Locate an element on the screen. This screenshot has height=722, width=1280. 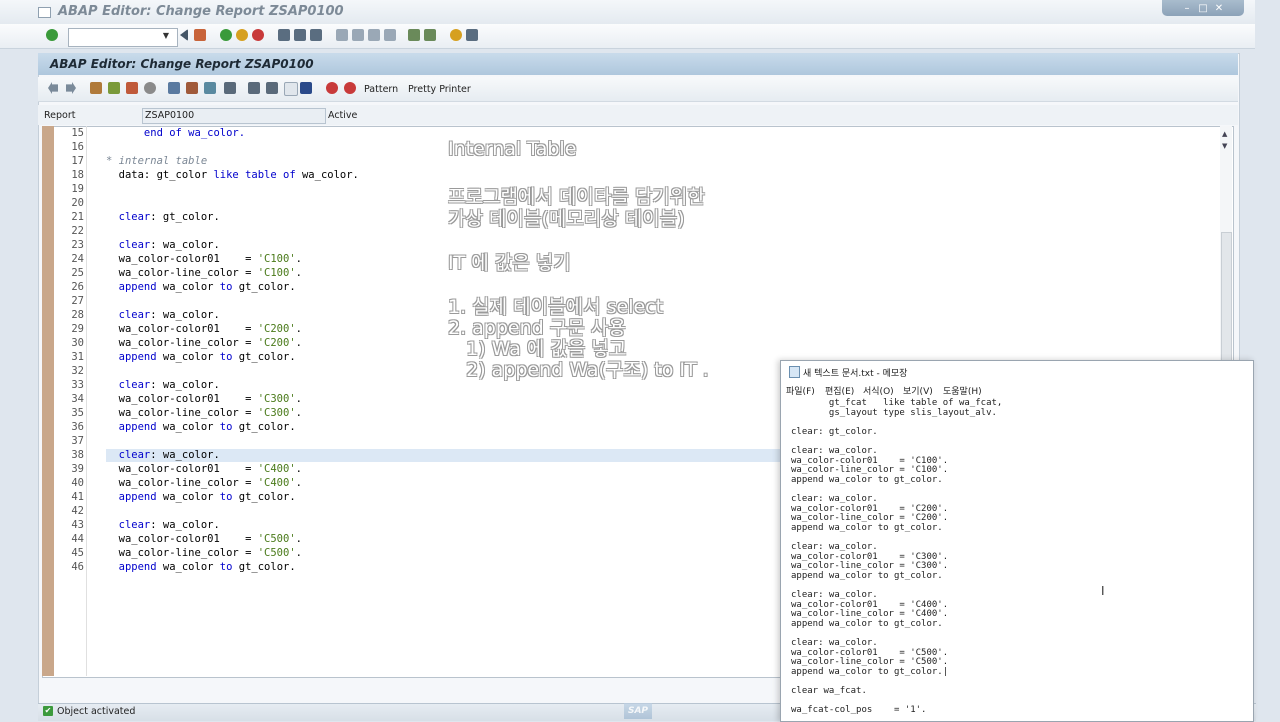
code-line: wa_color-line_color = 'C400'. is located at coordinates (204, 483).